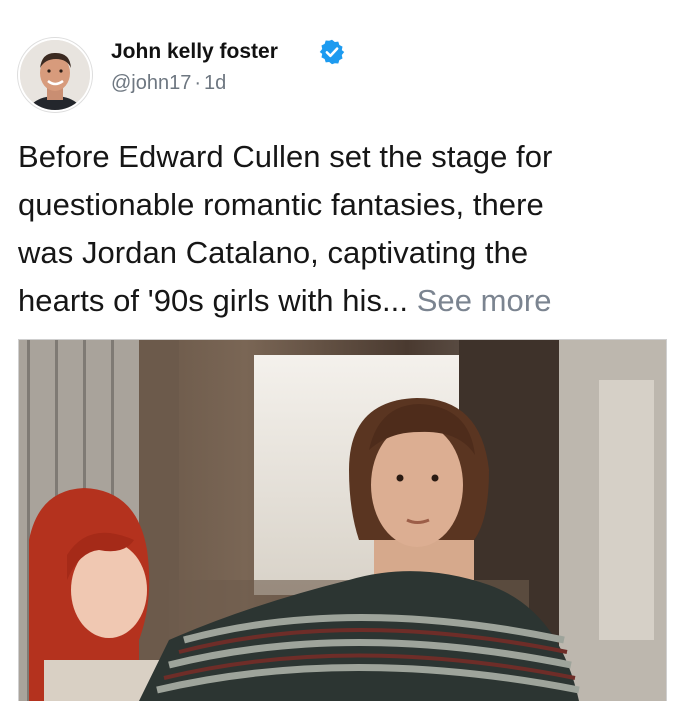 The width and height of the screenshot is (700, 701). What do you see at coordinates (332, 52) in the screenshot?
I see `verified-badge-icon` at bounding box center [332, 52].